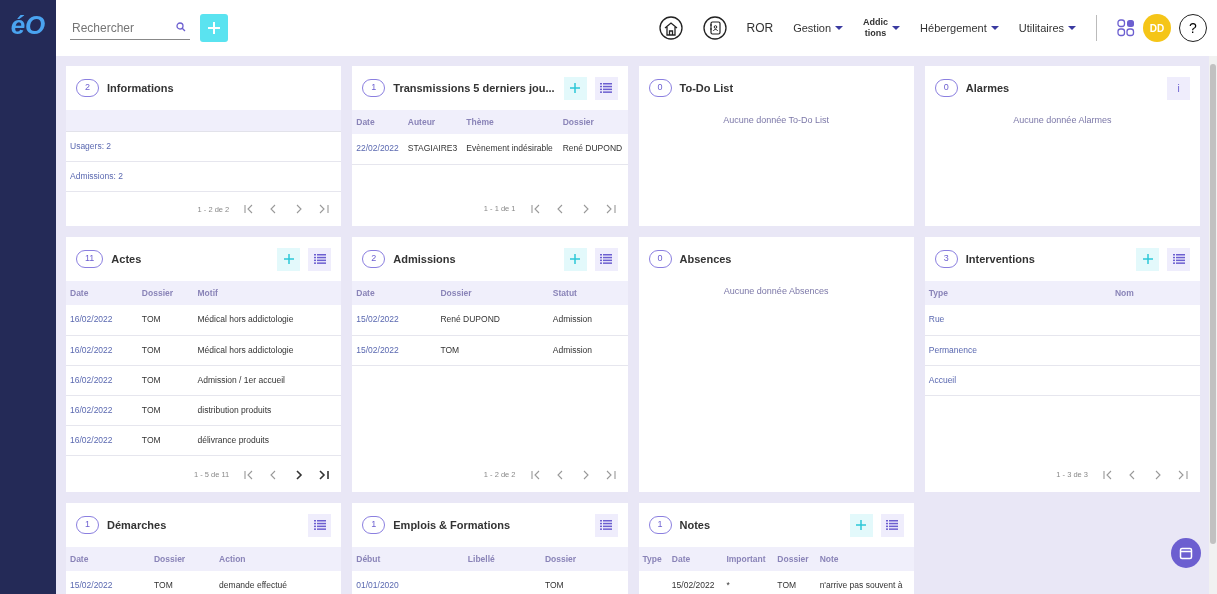 The image size is (1217, 594). What do you see at coordinates (96, 176) in the screenshot?
I see `row-link: Admissions: 2` at bounding box center [96, 176].